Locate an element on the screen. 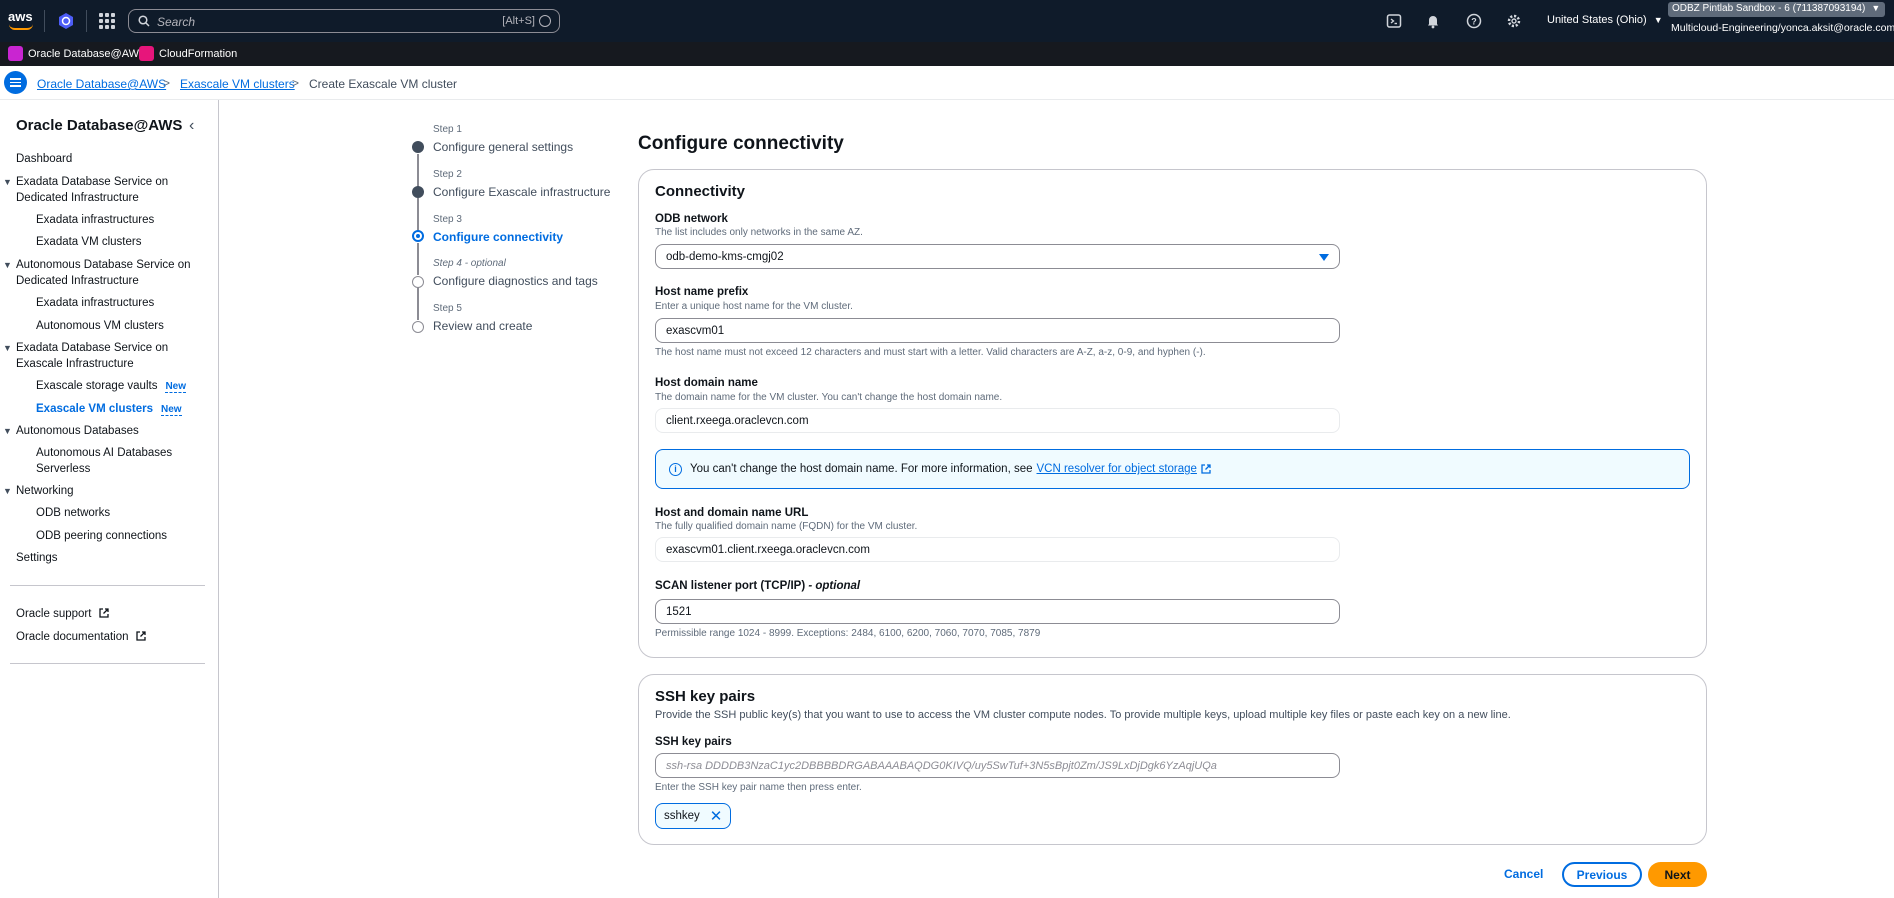 Image resolution: width=1894 pixels, height=898 pixels. sidebar-collapse-icon: ‹ is located at coordinates (191, 126).